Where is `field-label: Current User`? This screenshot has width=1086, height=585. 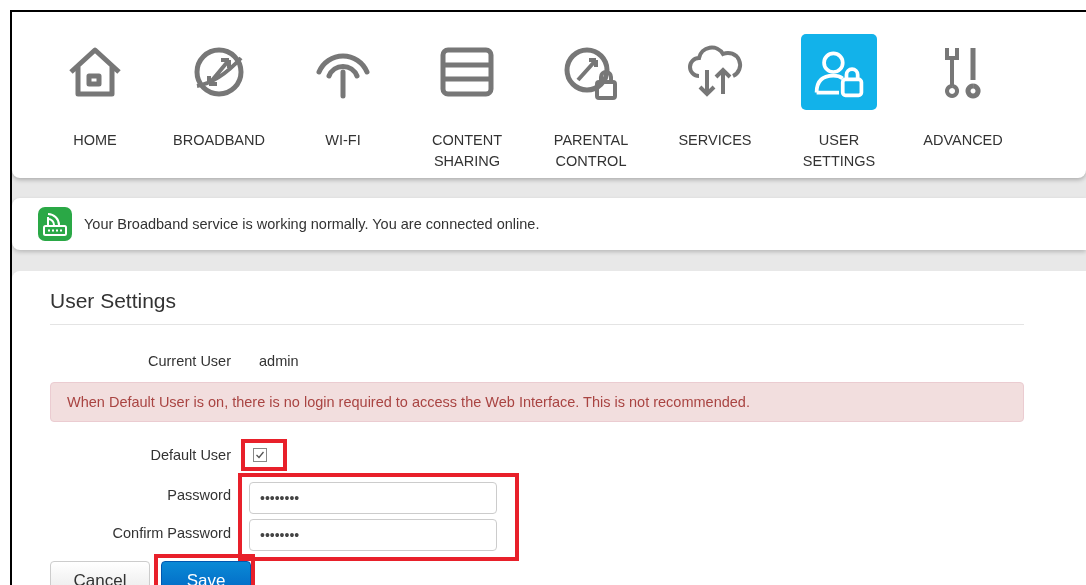
field-label: Current User is located at coordinates (189, 361).